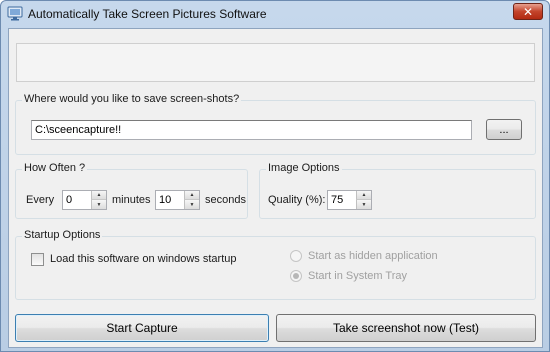 The image size is (550, 352). I want to click on close-button: ✕, so click(528, 11).